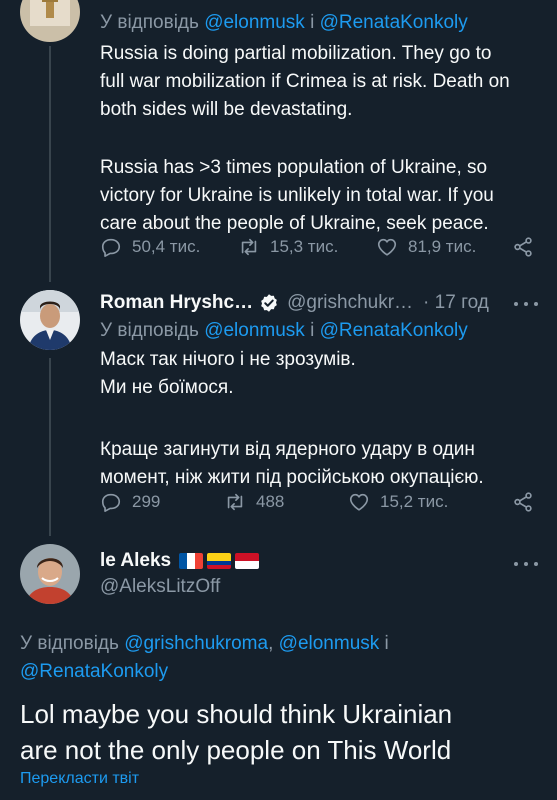  I want to click on reply-to-line: У відповідь @grishchukroma, @elonmusk і, so click(204, 644).